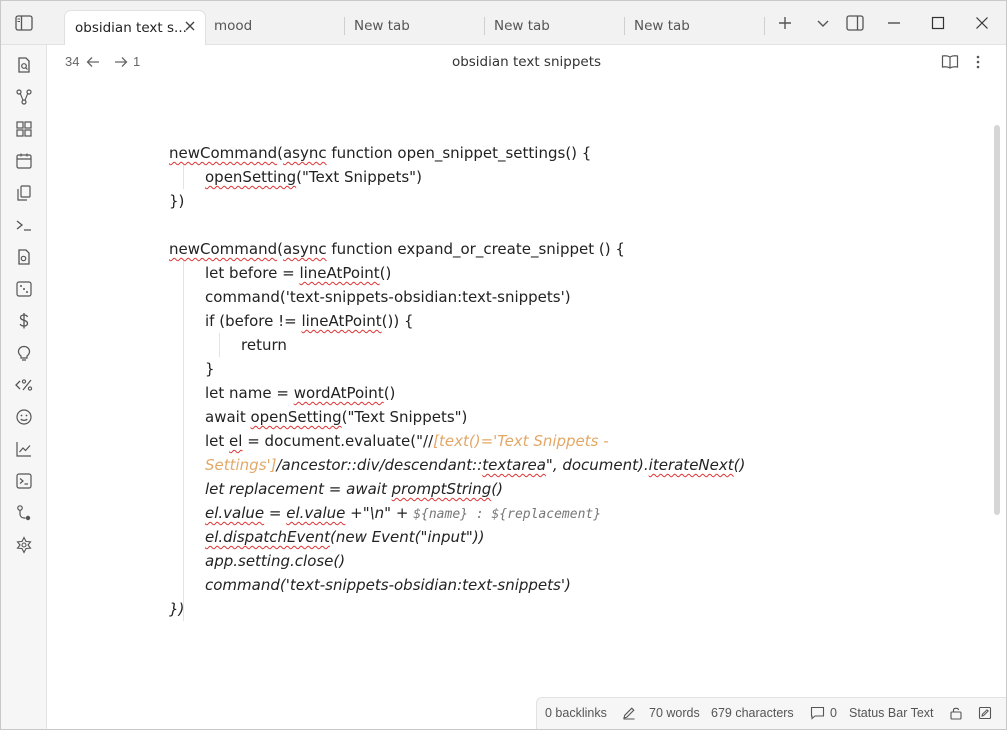 The height and width of the screenshot is (730, 1007). Describe the element at coordinates (507, 514) in the screenshot. I see `code-token: ${name} : ${replacement}` at that location.